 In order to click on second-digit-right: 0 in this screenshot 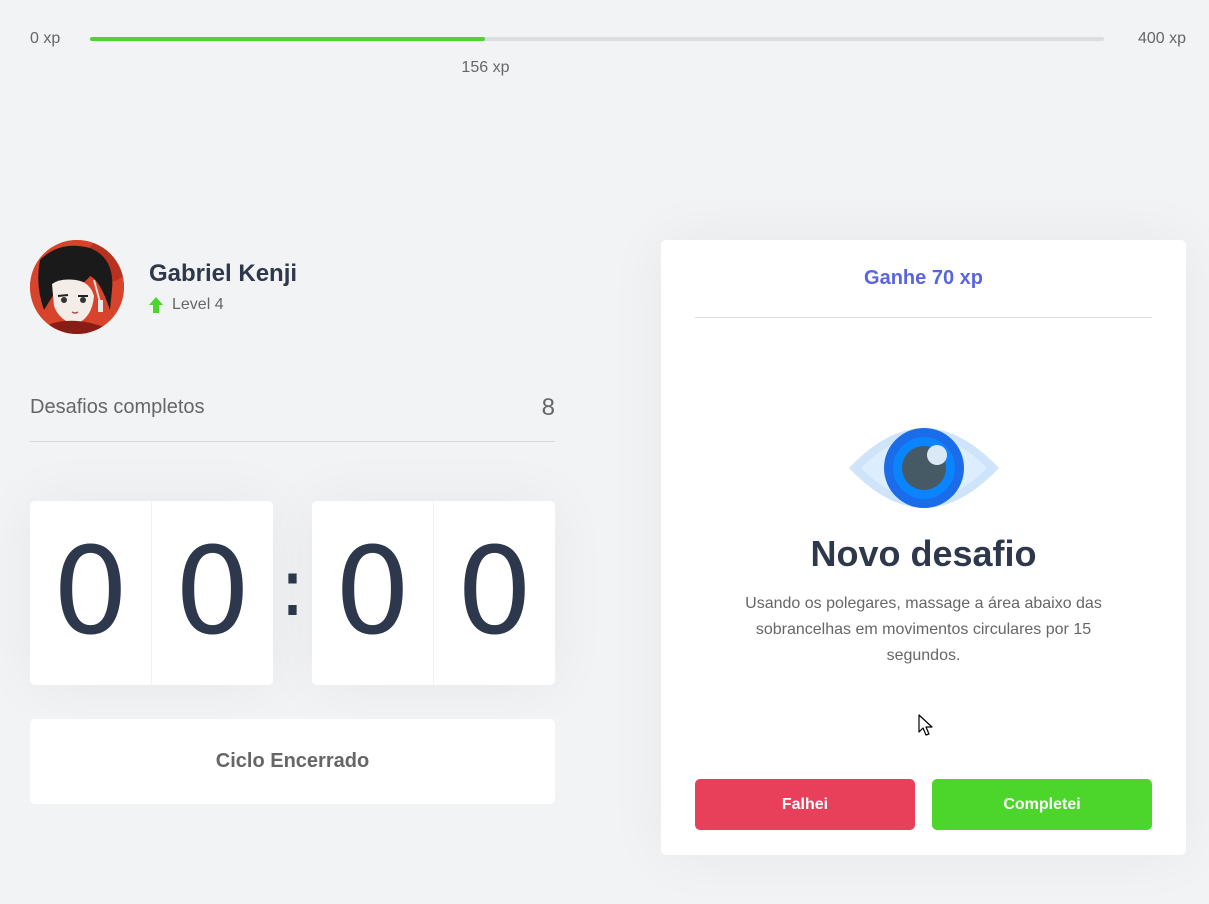, I will do `click(494, 592)`.